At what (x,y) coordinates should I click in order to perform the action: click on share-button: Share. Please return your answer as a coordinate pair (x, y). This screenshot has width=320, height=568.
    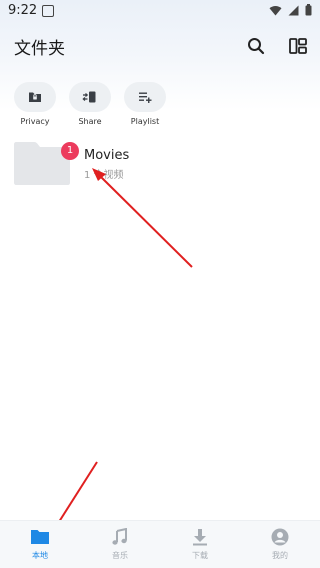
    Looking at the image, I should click on (90, 104).